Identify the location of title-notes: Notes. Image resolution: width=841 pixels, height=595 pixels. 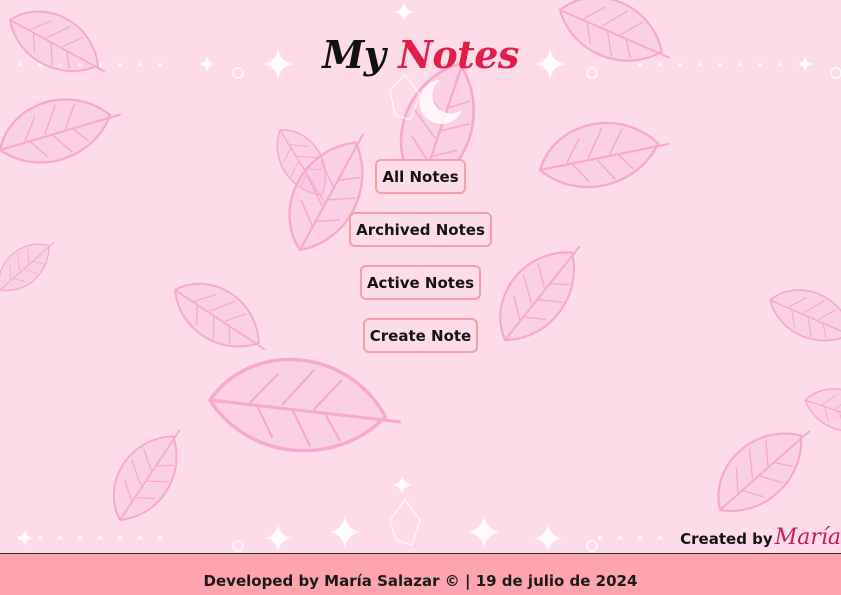
(458, 54).